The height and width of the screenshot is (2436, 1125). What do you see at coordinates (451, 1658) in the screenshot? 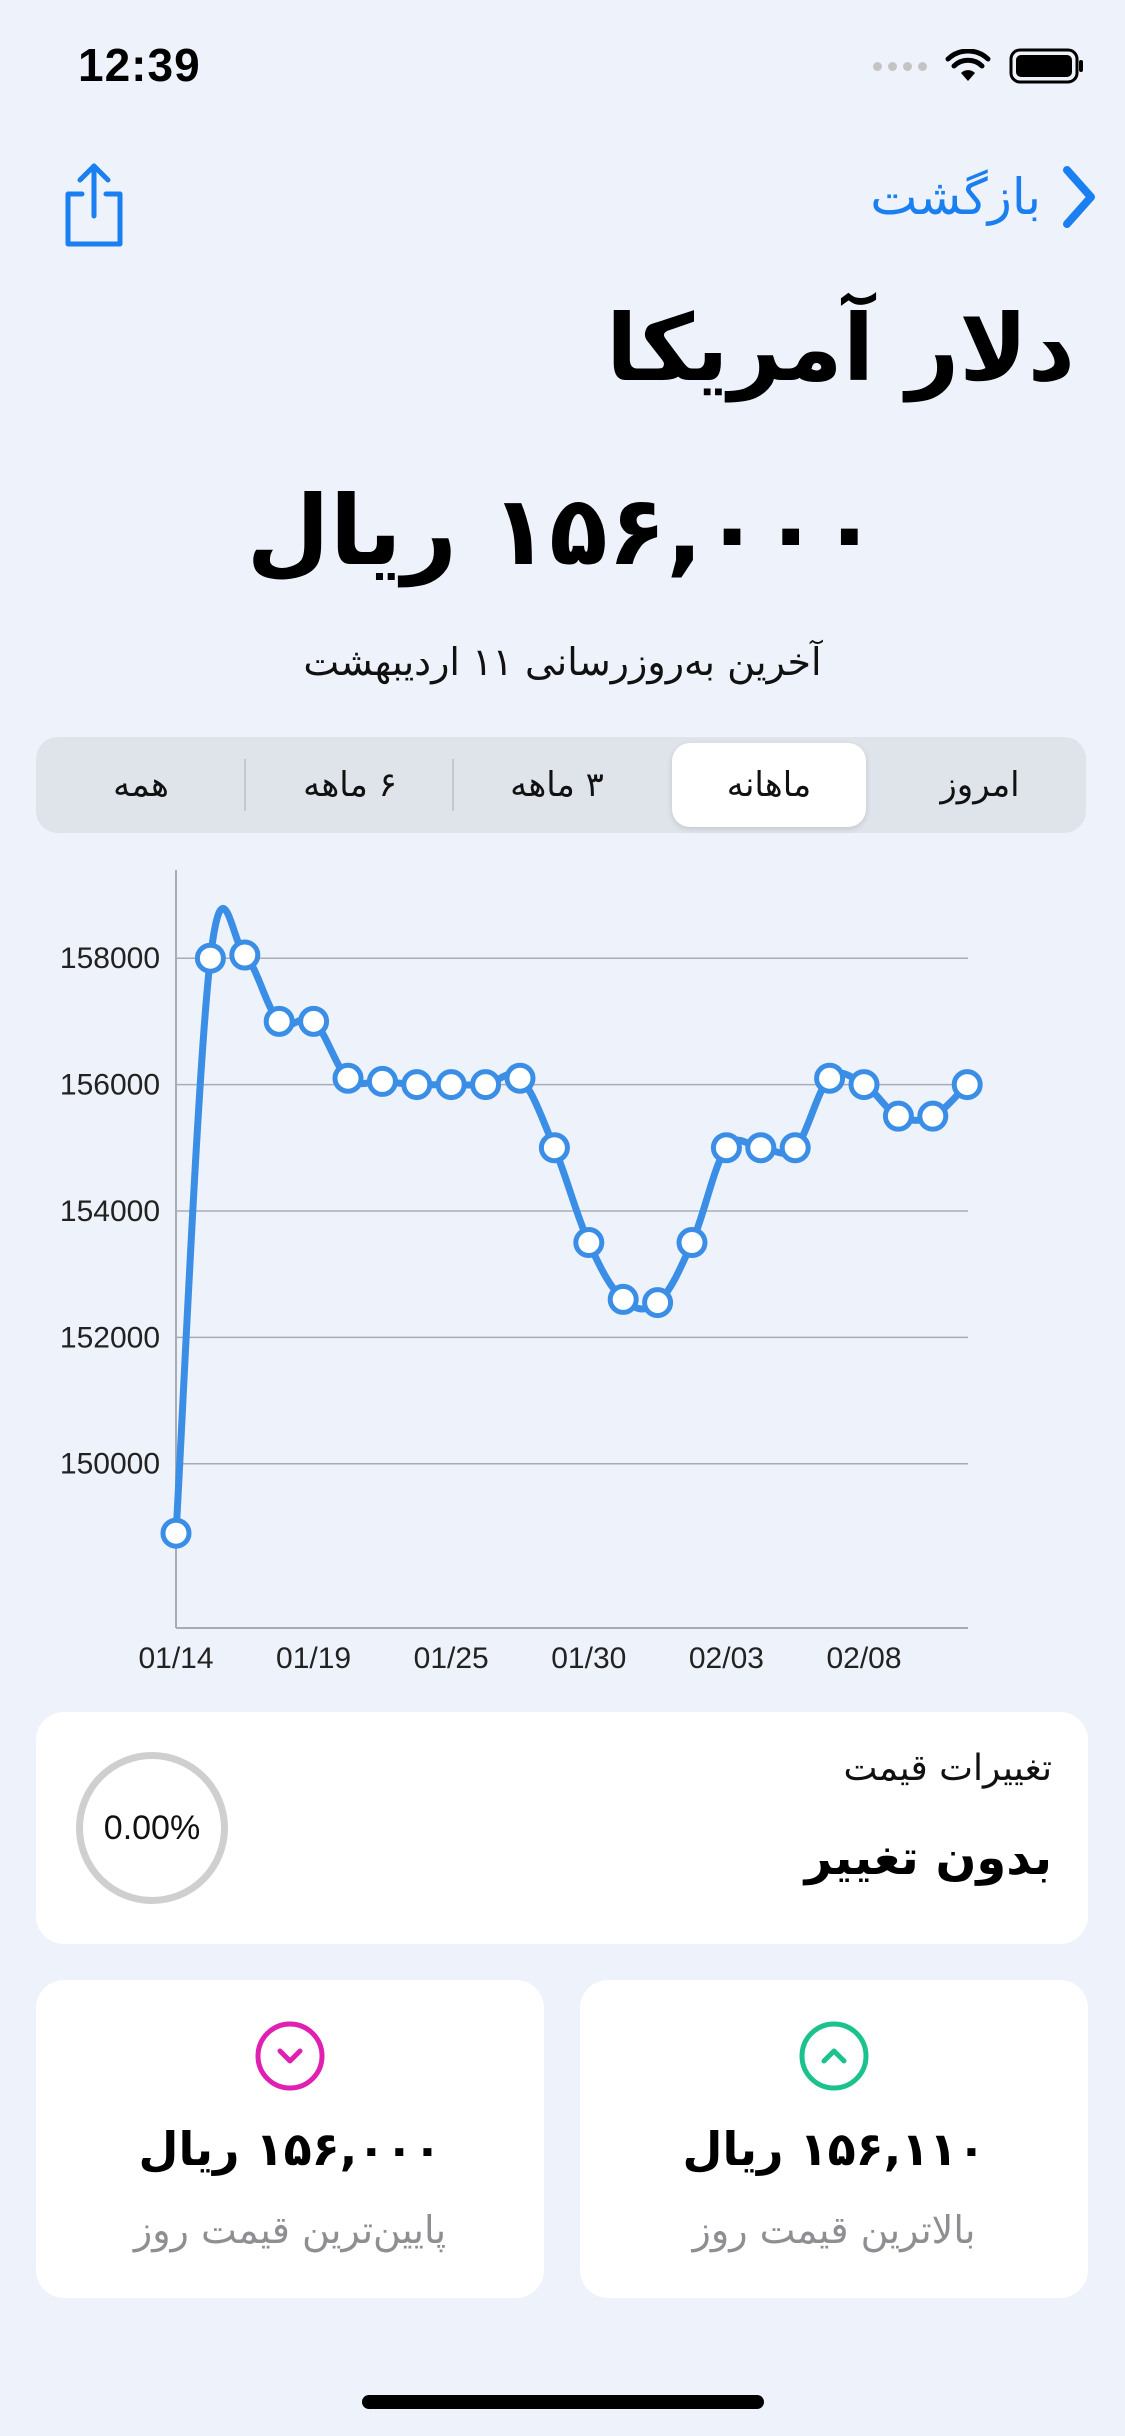
I see `x-tick-label: 01/25` at bounding box center [451, 1658].